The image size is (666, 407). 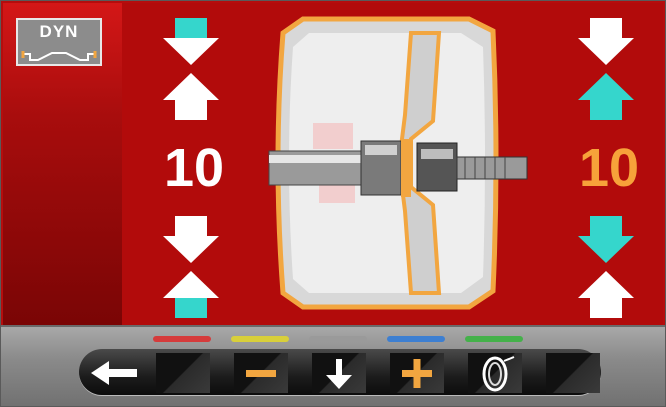 What do you see at coordinates (498, 374) in the screenshot?
I see `wheel-icon` at bounding box center [498, 374].